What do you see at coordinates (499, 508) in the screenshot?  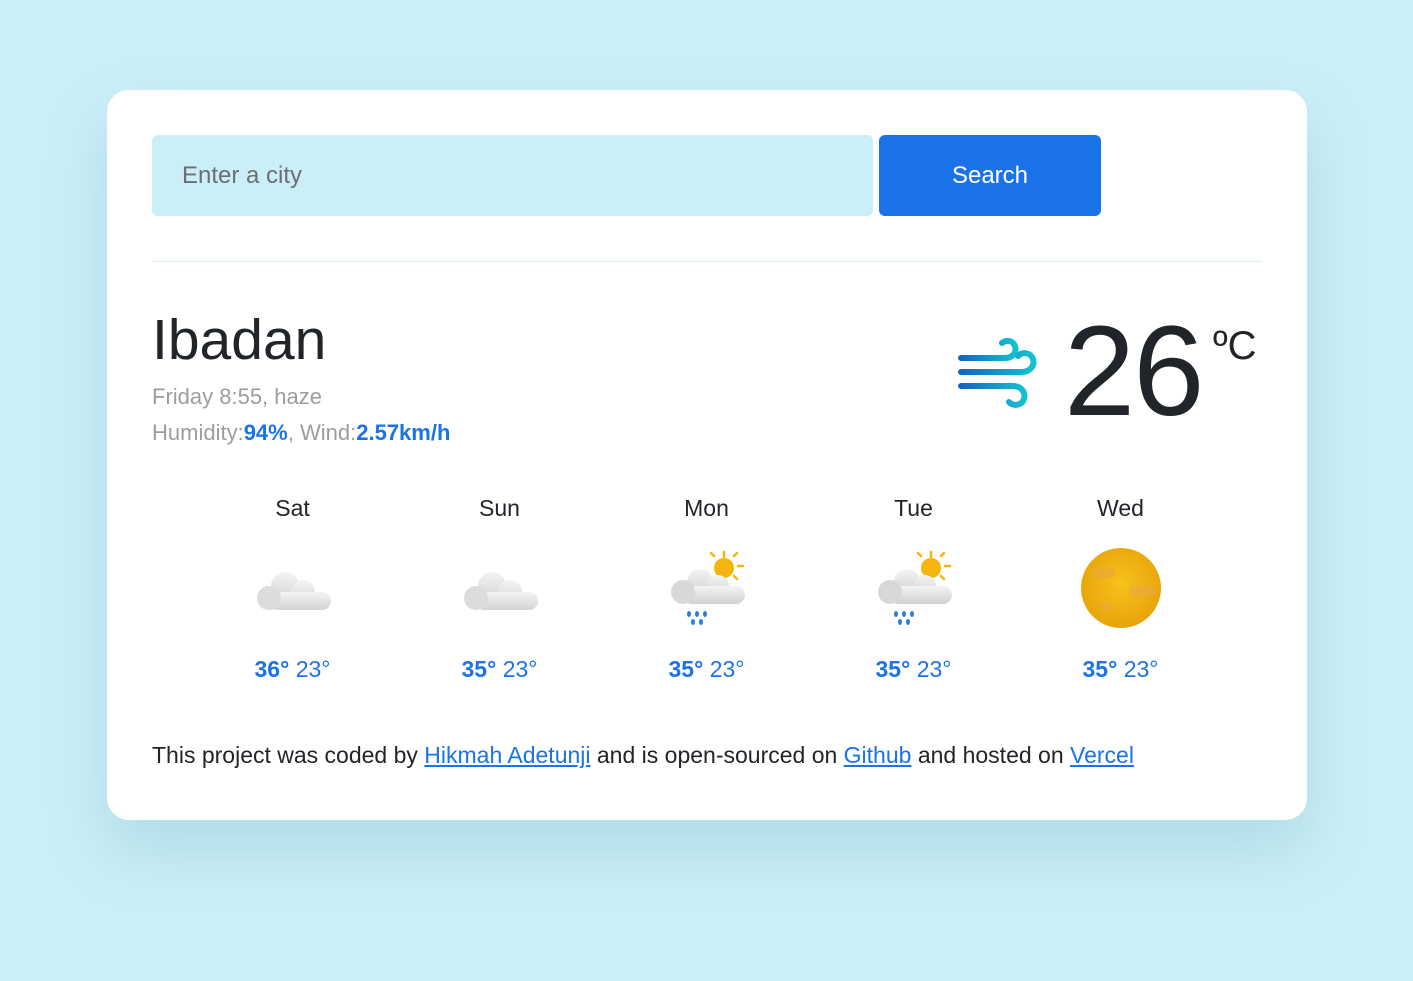 I see `forecast-day-name: Sun` at bounding box center [499, 508].